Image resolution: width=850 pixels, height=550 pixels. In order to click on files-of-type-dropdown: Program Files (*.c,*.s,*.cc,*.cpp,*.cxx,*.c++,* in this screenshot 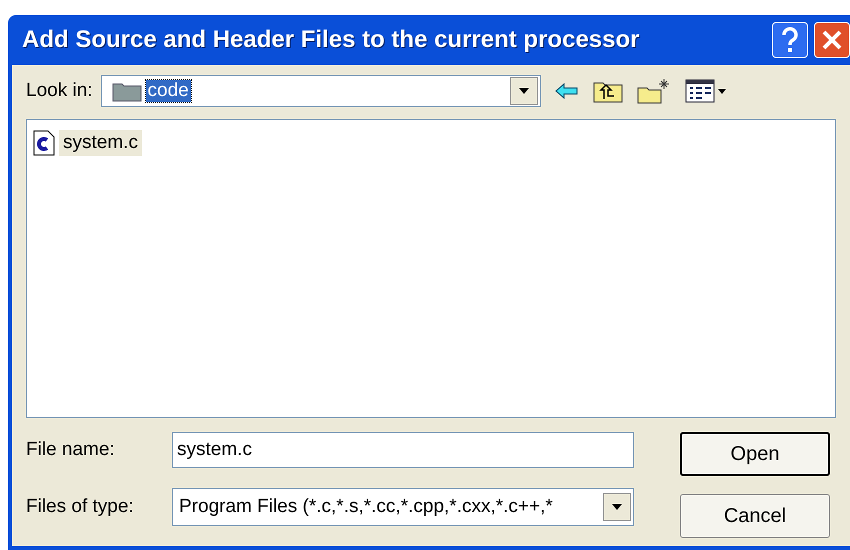, I will do `click(403, 507)`.